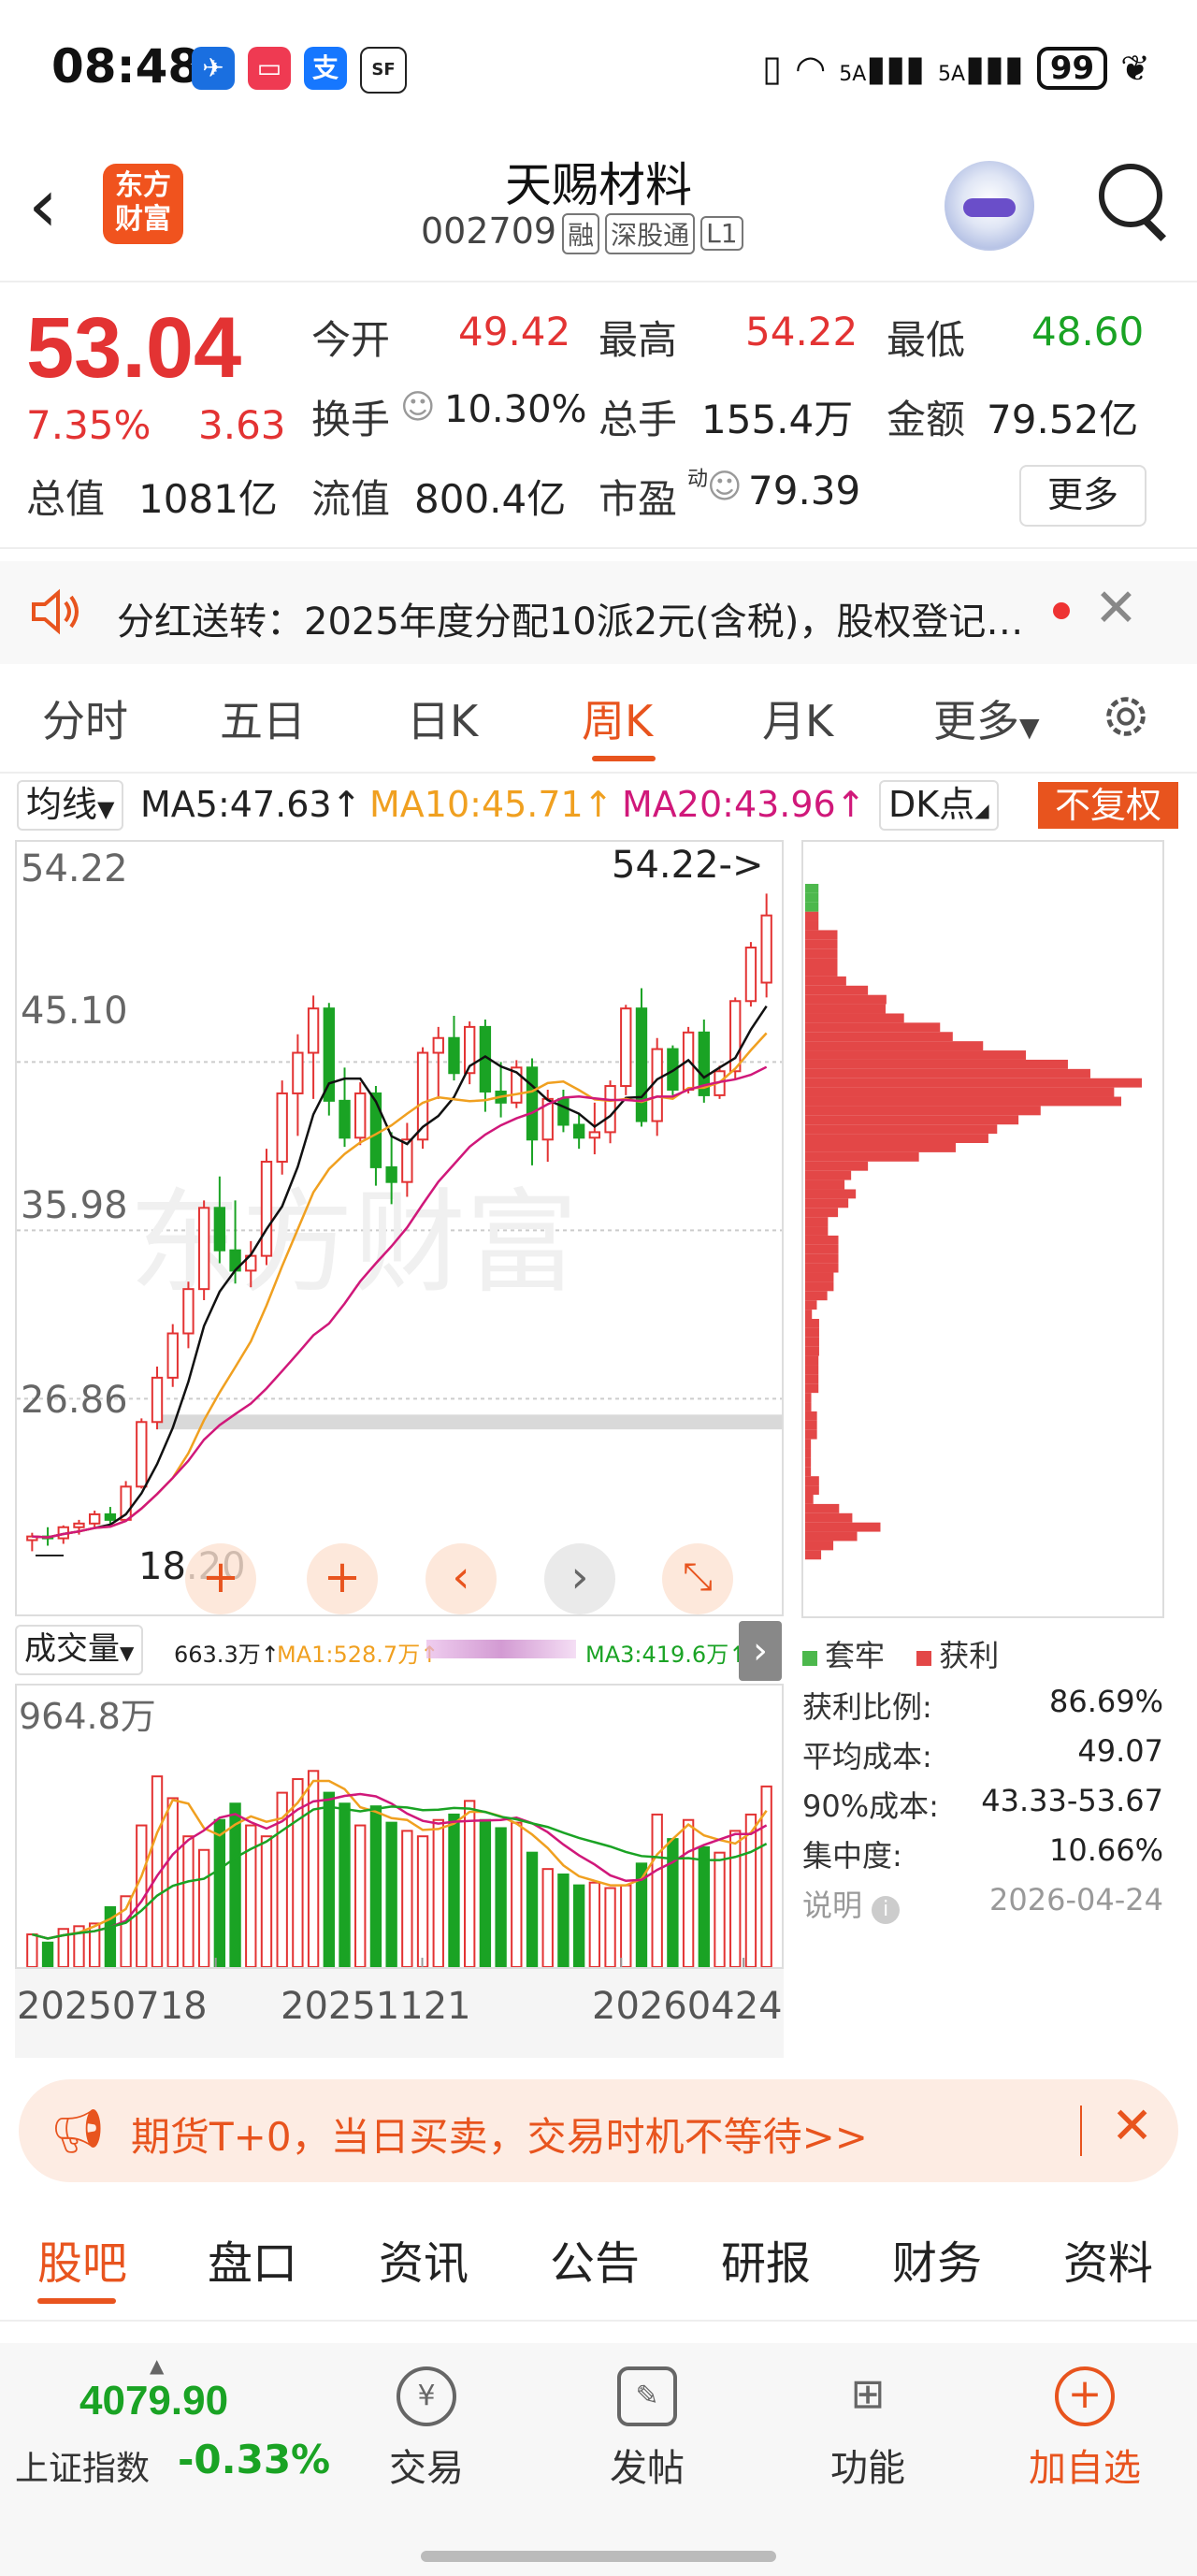 This screenshot has height=2576, width=1197. What do you see at coordinates (442, 718) in the screenshot?
I see `tab-daily-k: 日K` at bounding box center [442, 718].